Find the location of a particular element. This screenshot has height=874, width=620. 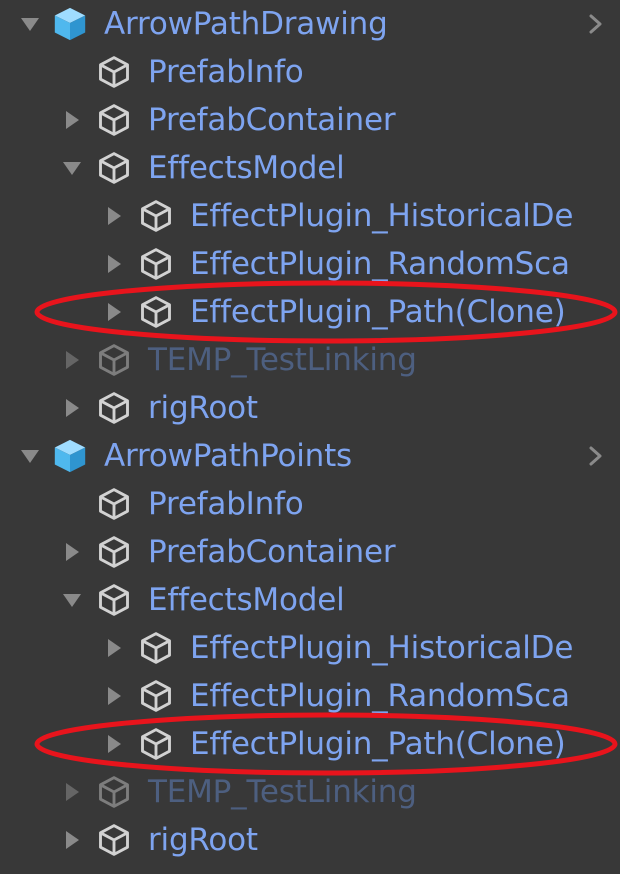

hierarchy-root-arrowpathdrawing: ArrowPathDrawing is located at coordinates (310, 24).